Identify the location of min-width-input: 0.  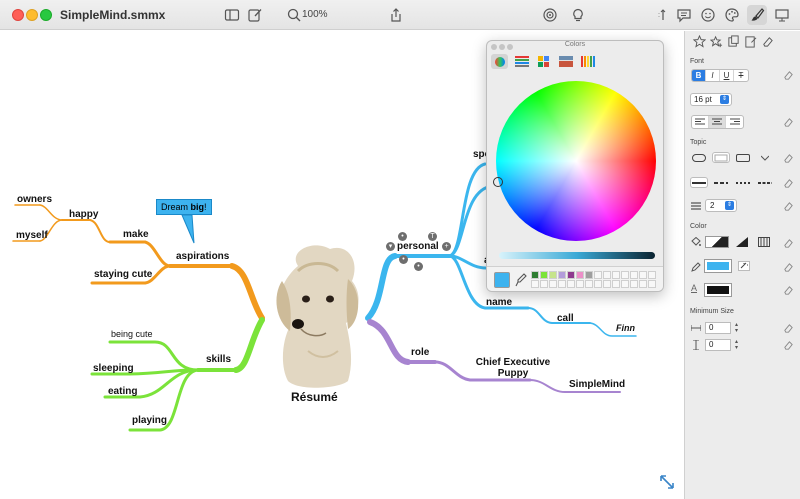
(718, 328).